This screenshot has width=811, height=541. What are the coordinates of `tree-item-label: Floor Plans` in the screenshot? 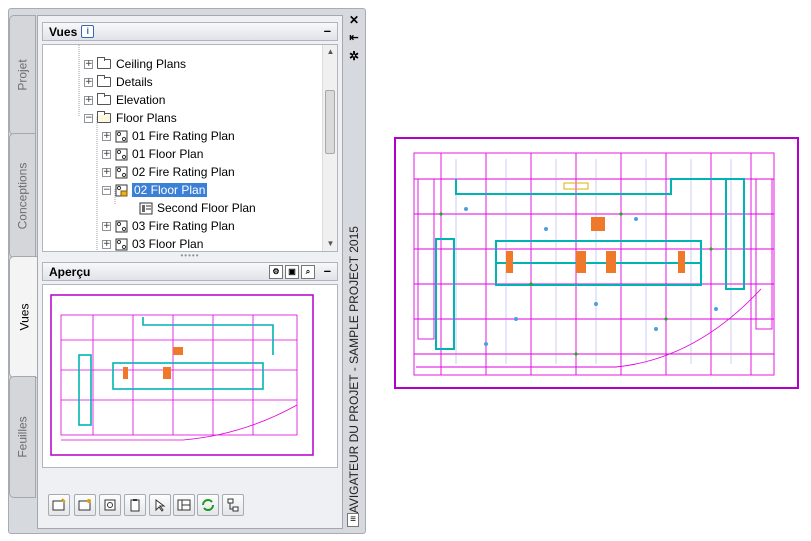 It's located at (146, 118).